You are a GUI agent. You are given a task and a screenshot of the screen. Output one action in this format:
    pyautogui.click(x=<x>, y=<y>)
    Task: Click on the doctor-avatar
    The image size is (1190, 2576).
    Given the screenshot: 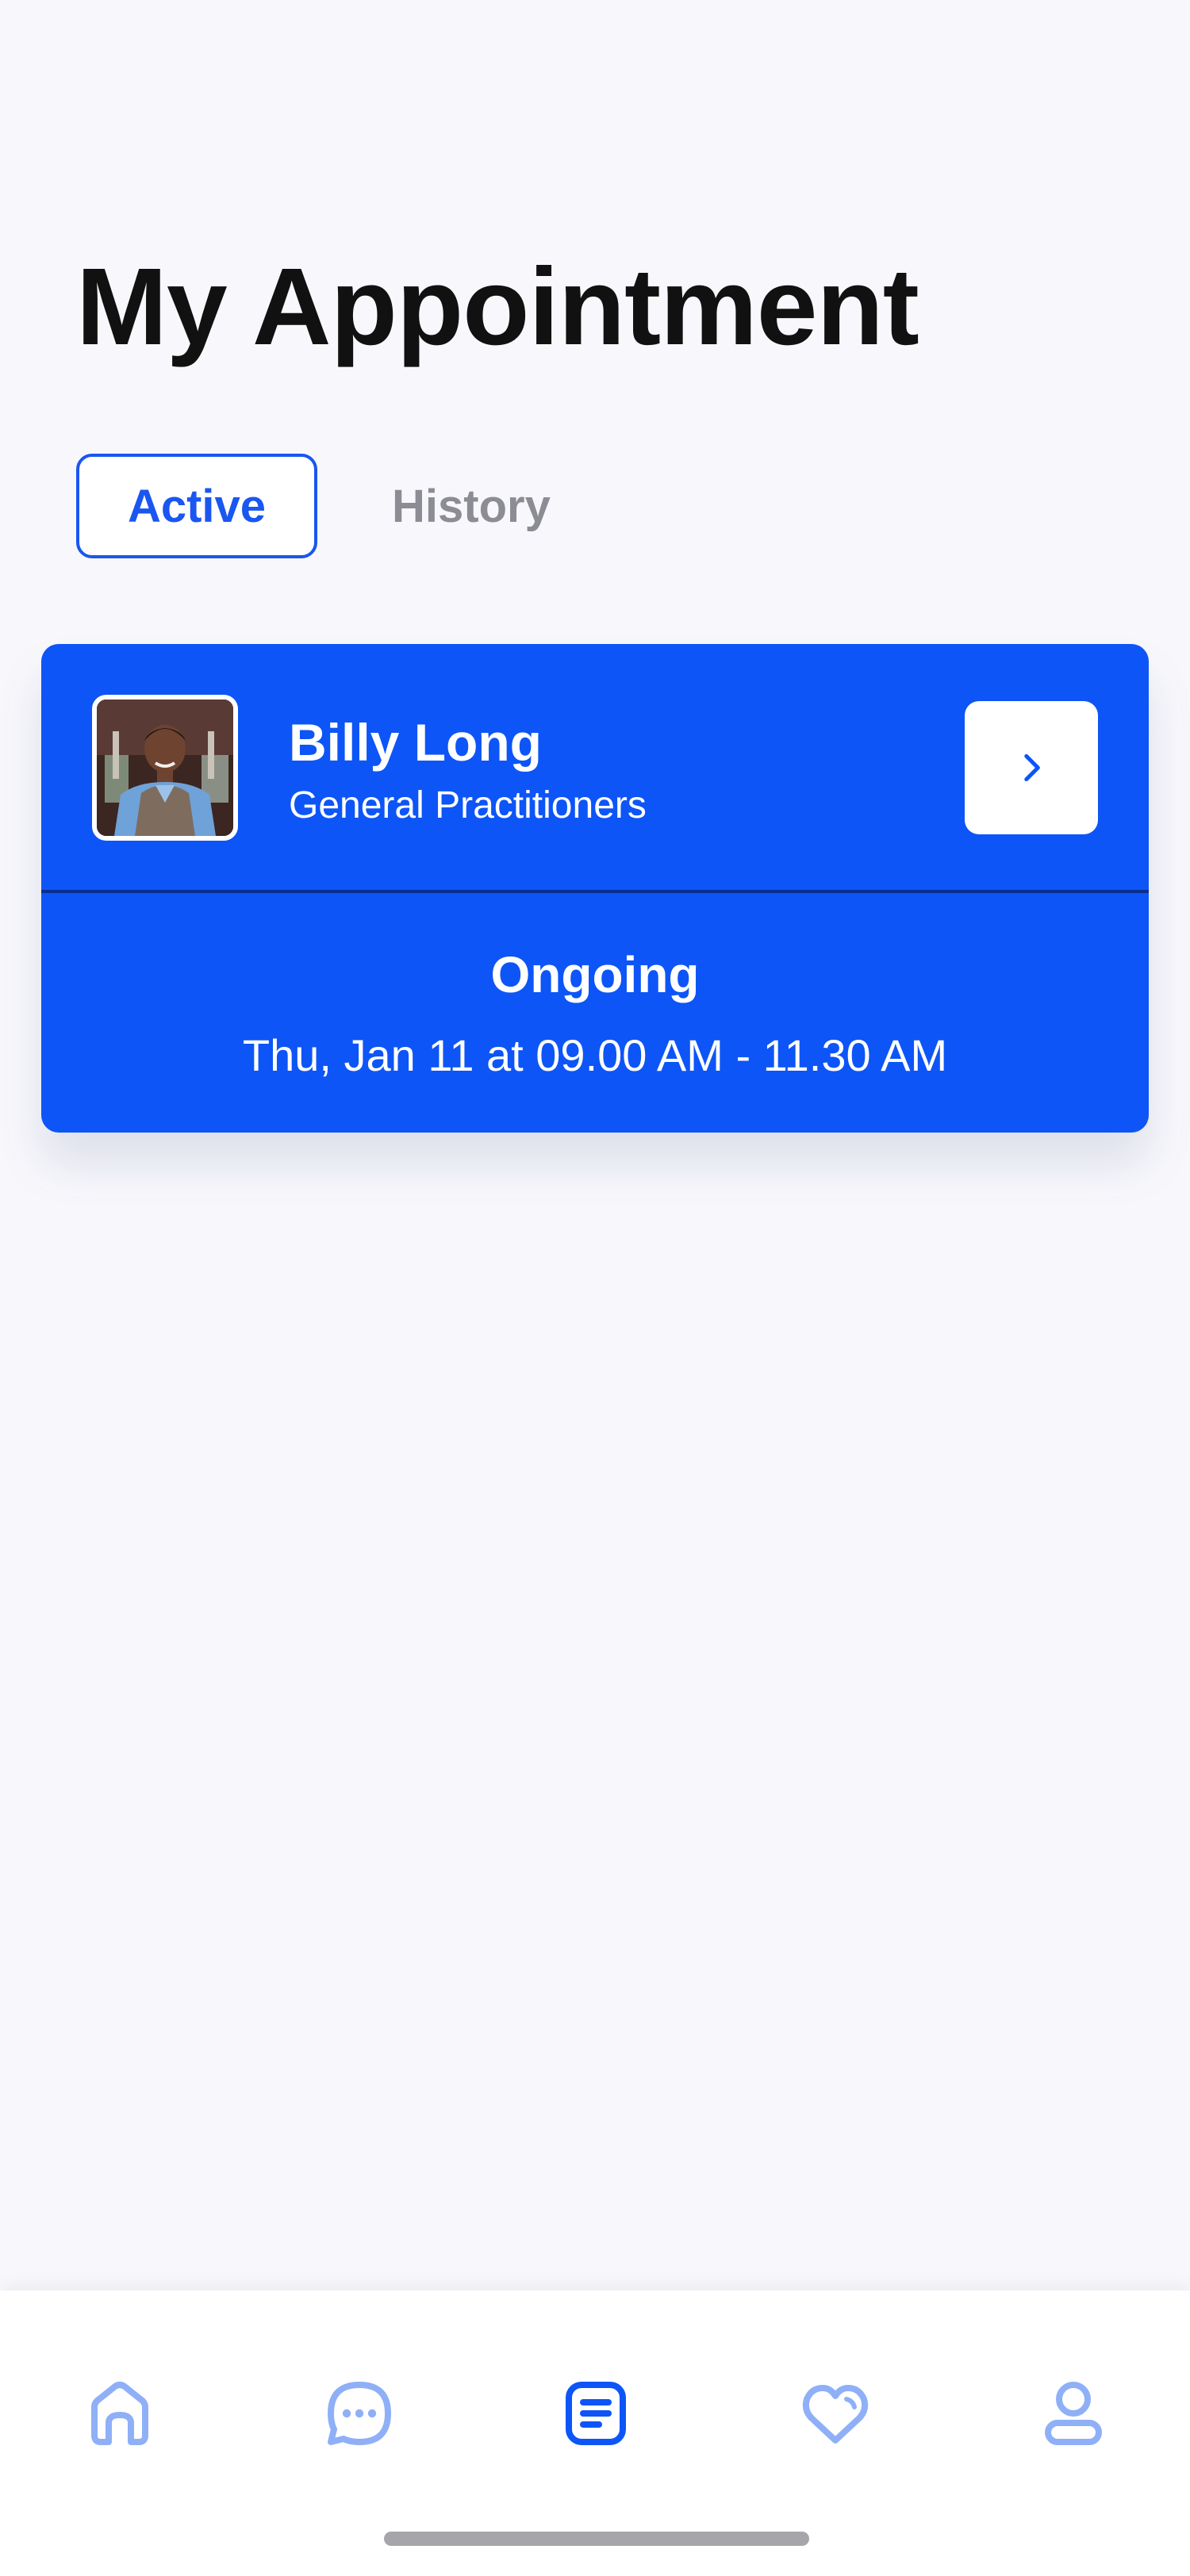 What is the action you would take?
    pyautogui.click(x=165, y=768)
    